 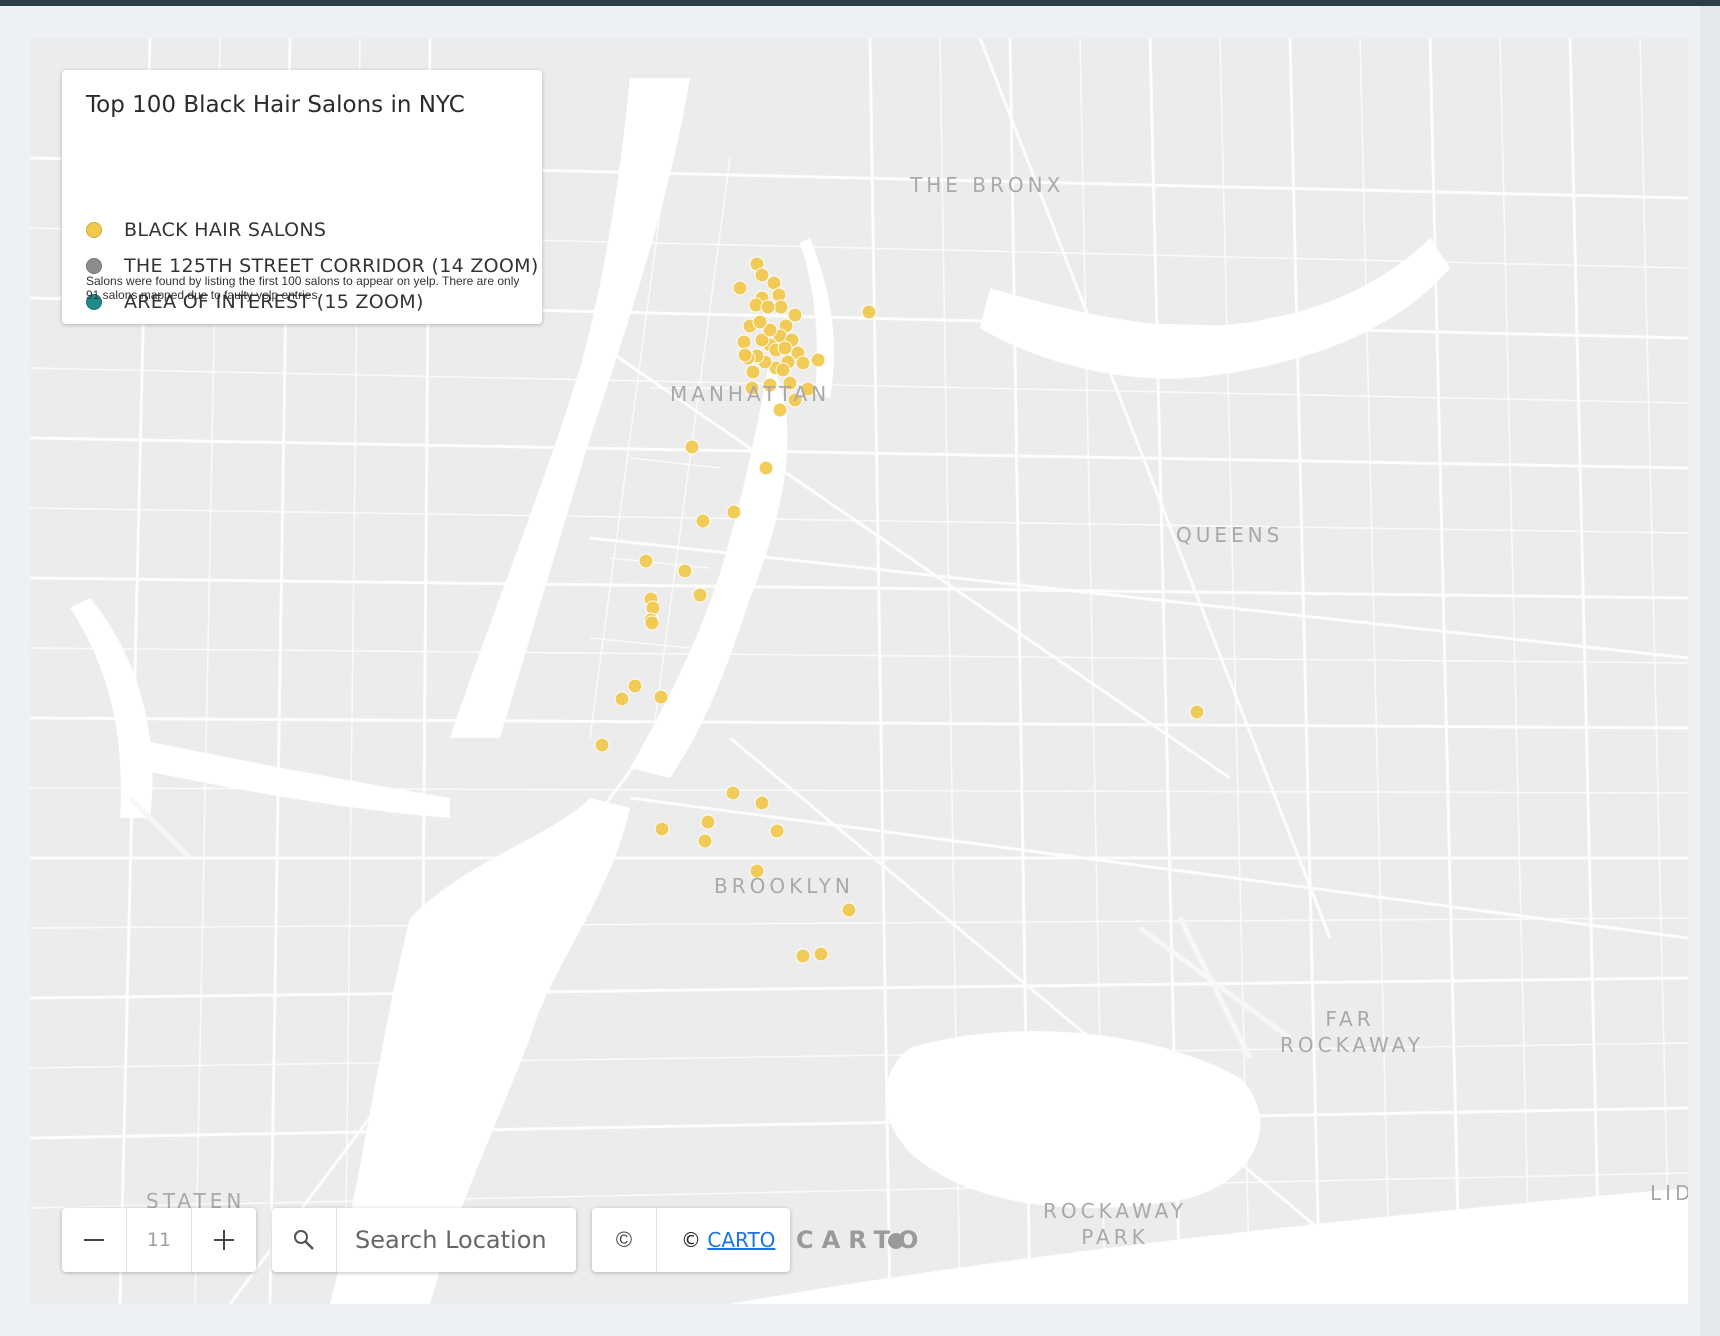 What do you see at coordinates (111, 708) in the screenshot?
I see `newark-bay` at bounding box center [111, 708].